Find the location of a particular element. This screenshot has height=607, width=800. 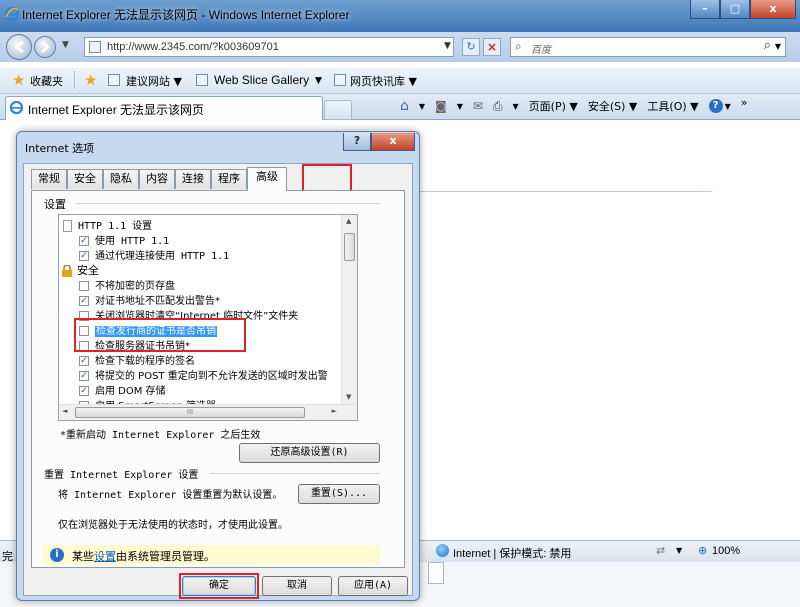

zoom-dropdown-icon: ▼ is located at coordinates (679, 550).